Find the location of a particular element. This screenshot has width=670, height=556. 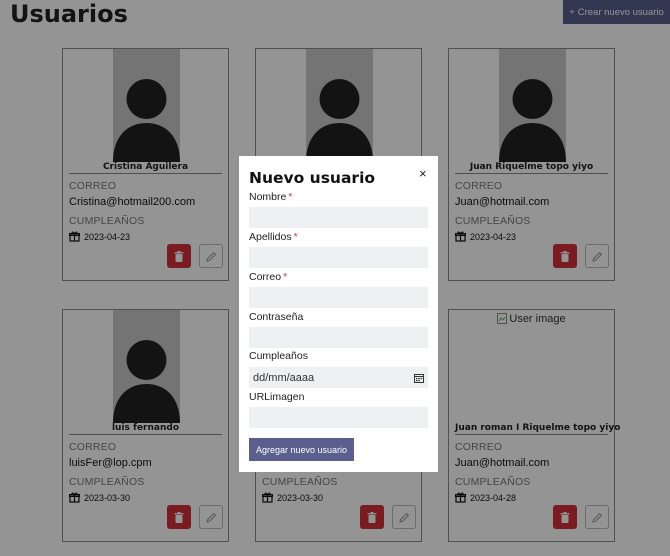

calendar-icon is located at coordinates (419, 378).